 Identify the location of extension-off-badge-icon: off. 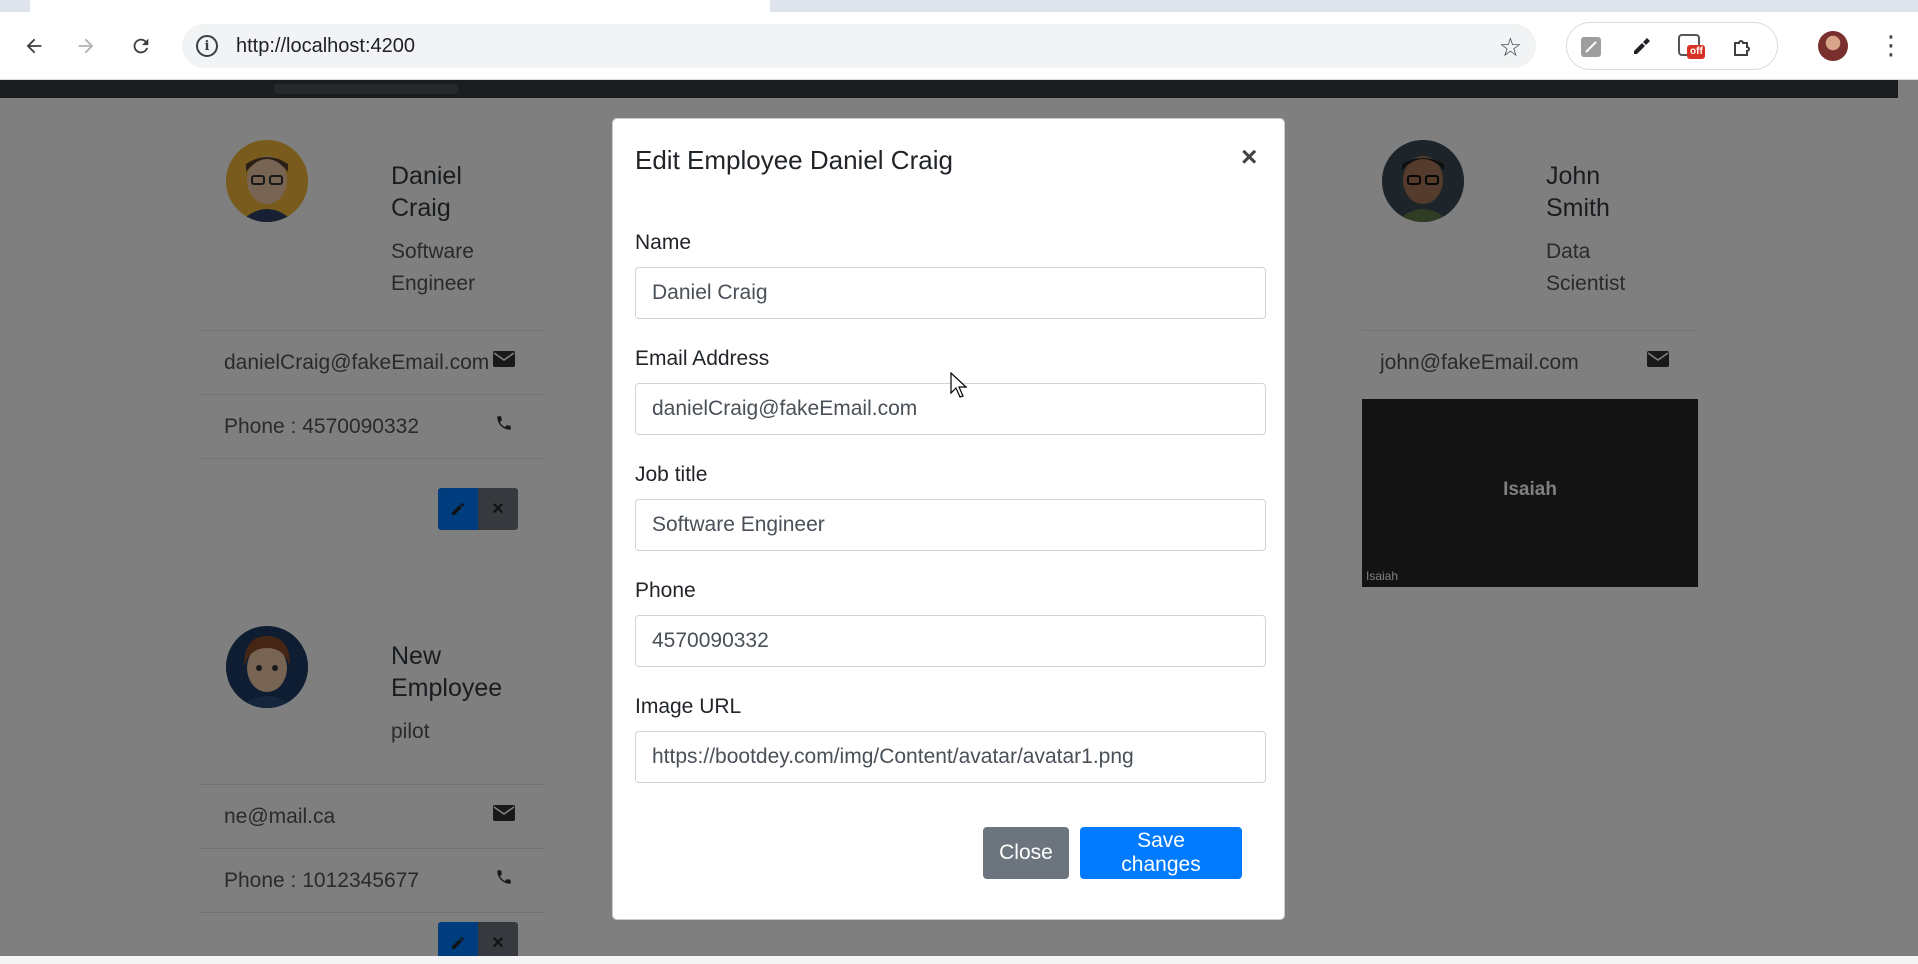
(1691, 47).